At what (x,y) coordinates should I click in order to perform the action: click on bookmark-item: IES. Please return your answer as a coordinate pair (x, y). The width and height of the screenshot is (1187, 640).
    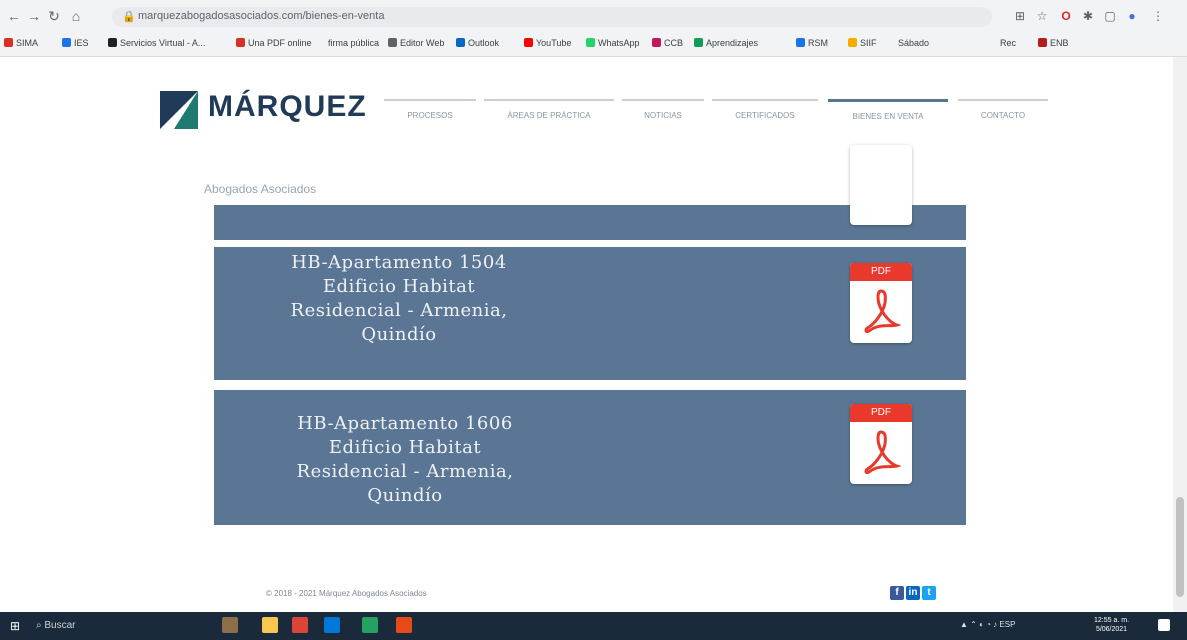
    Looking at the image, I should click on (75, 43).